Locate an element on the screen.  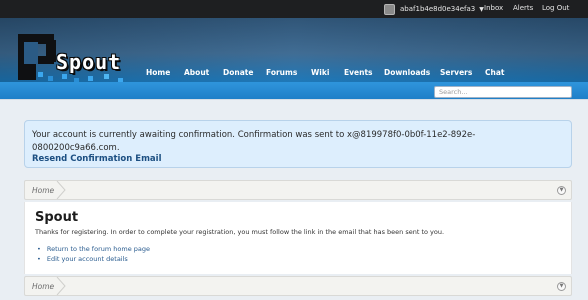
nav-tab-downloads: Downloads is located at coordinates (407, 74).